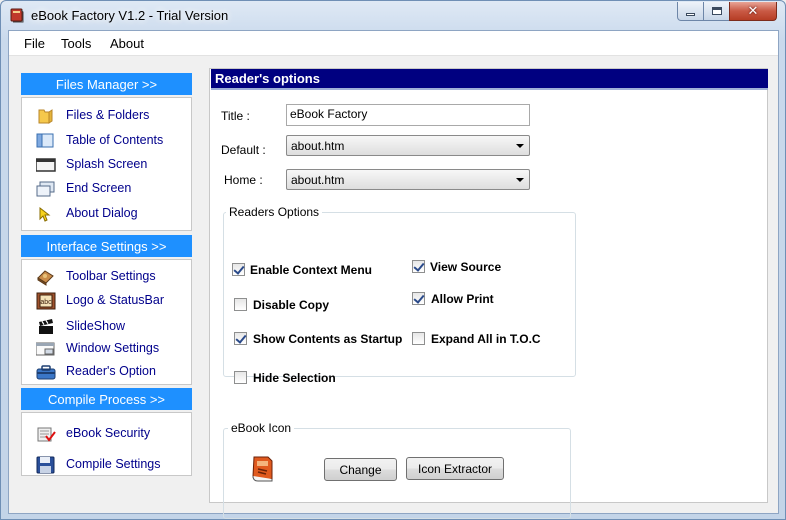 The image size is (786, 520). I want to click on sidebar-item-table-of-contents: Table of Contents, so click(104, 141).